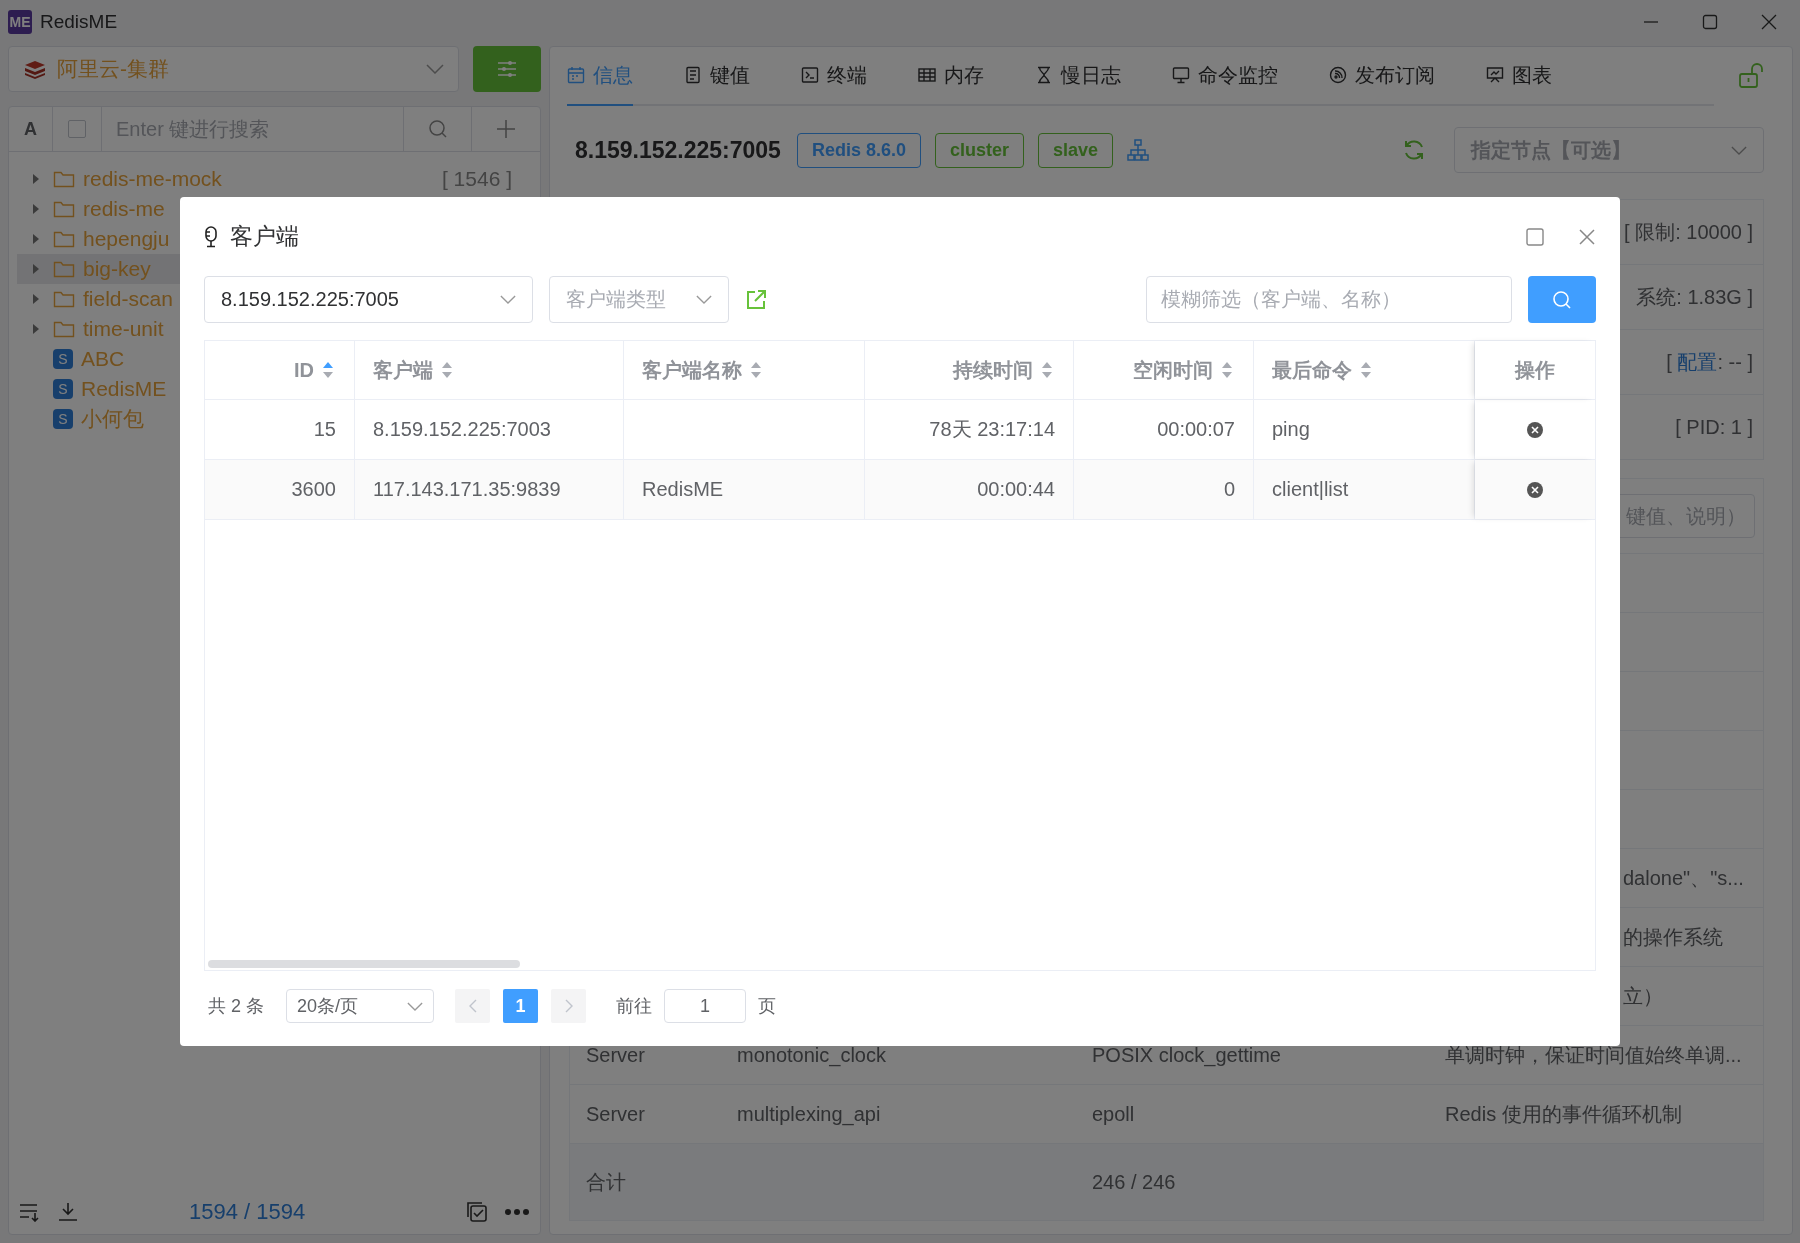 The image size is (1800, 1243). I want to click on info-value: [ 配置: -- ], so click(1709, 362).